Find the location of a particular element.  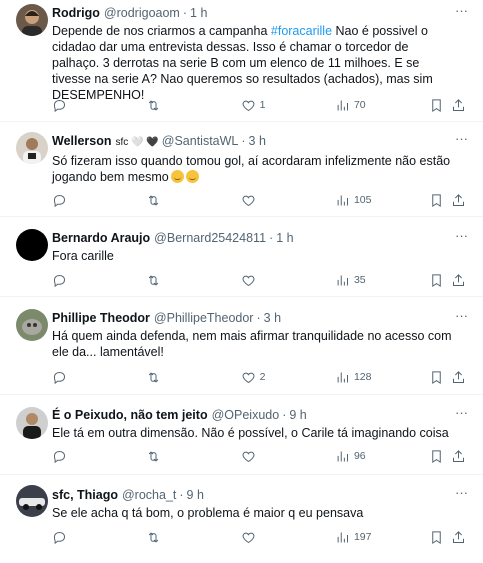

user-handle: @PhillipeTheodor is located at coordinates (204, 318).